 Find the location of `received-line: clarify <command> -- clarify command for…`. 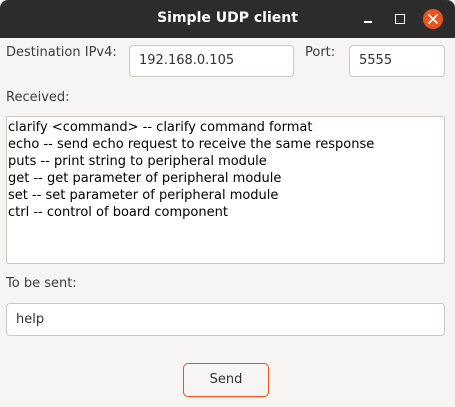

received-line: clarify <command> -- clarify command for… is located at coordinates (160, 127).